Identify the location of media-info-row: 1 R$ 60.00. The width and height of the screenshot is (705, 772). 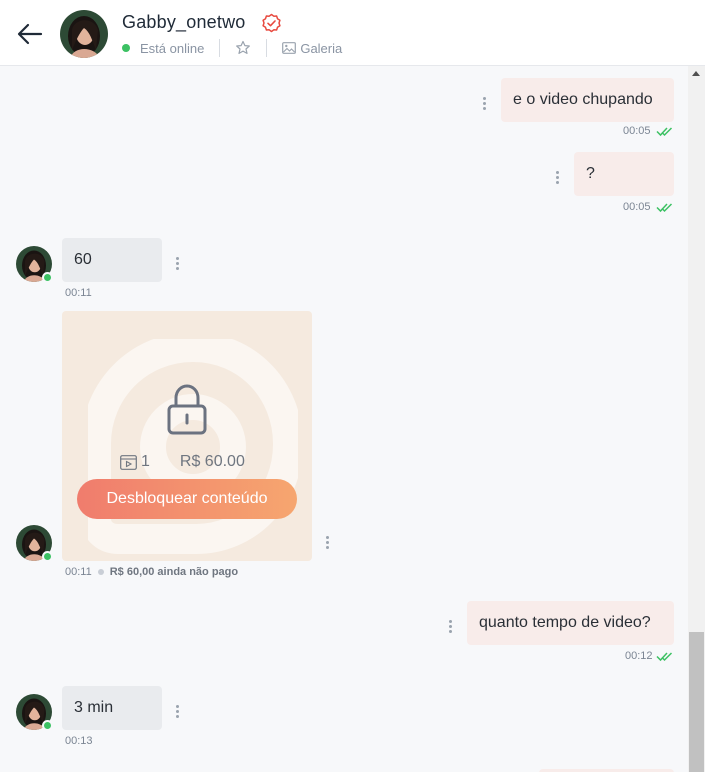
(182, 462).